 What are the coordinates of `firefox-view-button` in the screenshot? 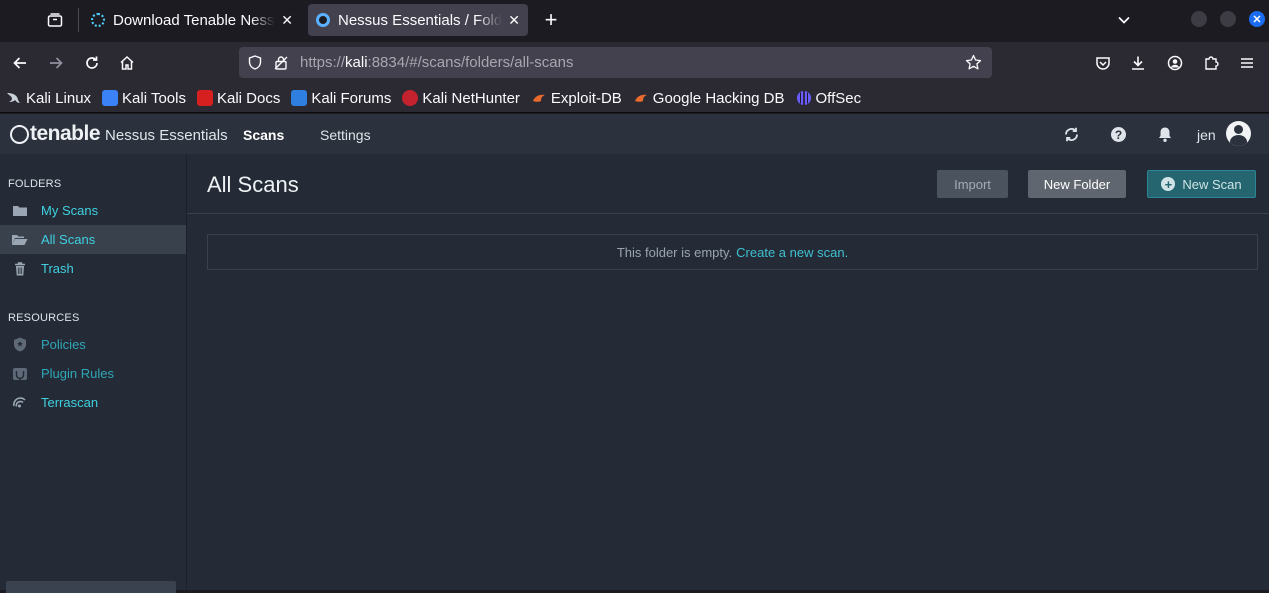 It's located at (55, 20).